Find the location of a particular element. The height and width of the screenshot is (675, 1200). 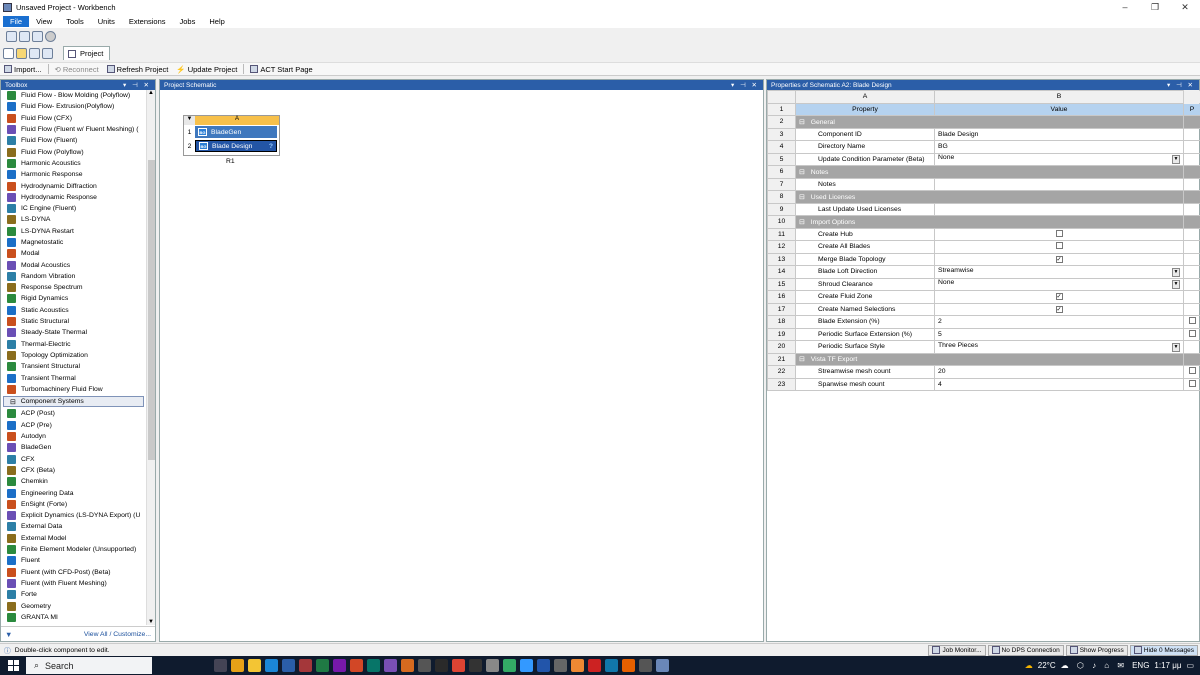

property-value: Streamwise is located at coordinates (956, 270).